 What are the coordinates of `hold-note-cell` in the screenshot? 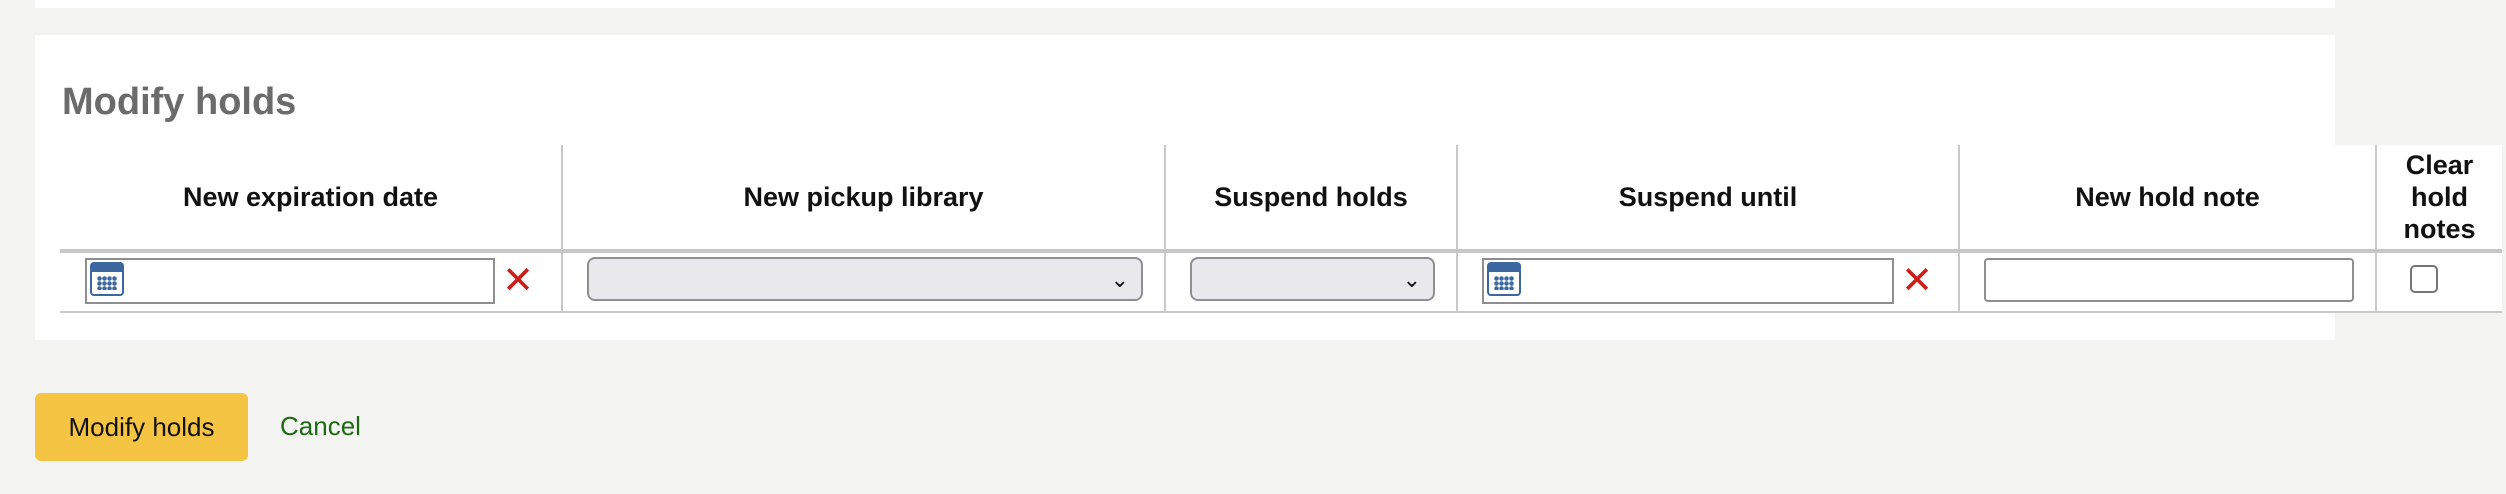 It's located at (2167, 282).